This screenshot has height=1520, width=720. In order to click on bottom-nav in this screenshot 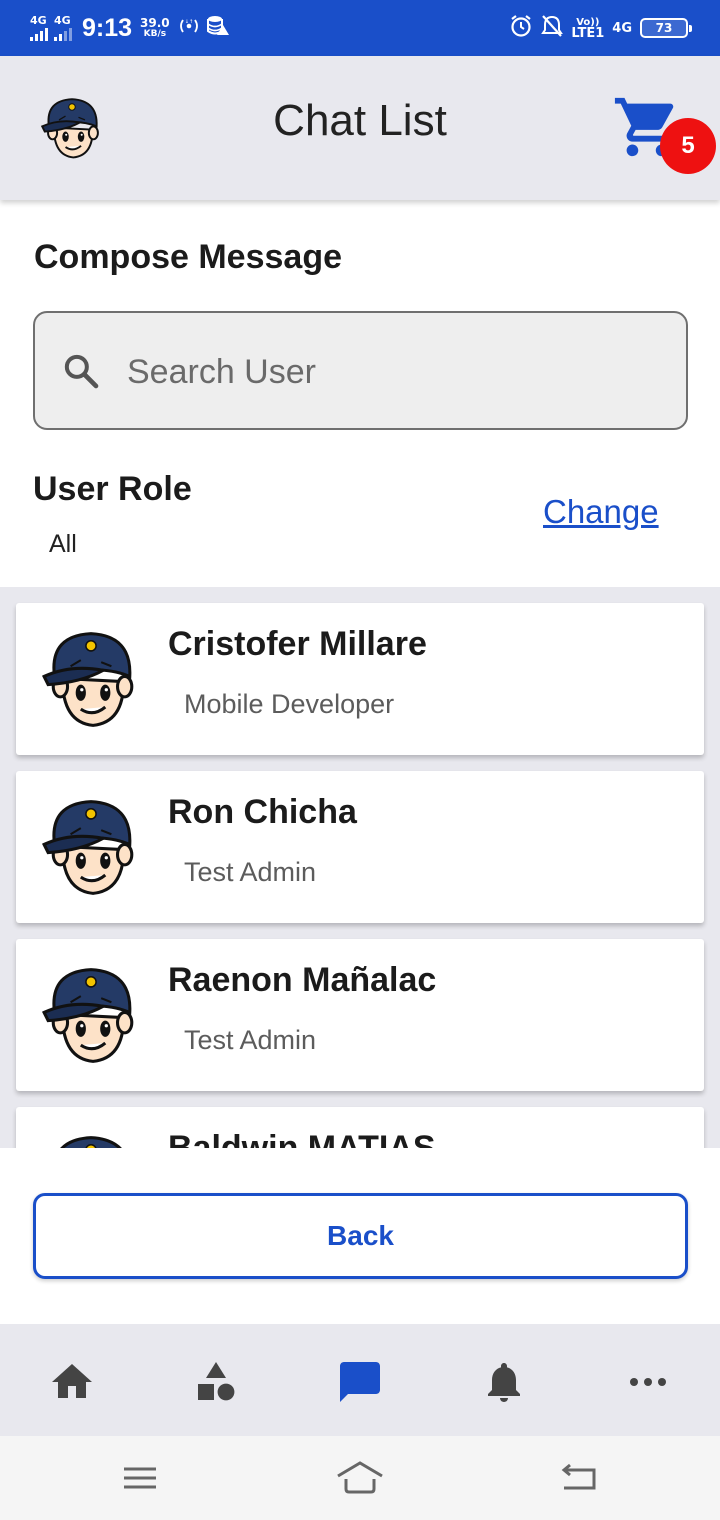, I will do `click(360, 1380)`.